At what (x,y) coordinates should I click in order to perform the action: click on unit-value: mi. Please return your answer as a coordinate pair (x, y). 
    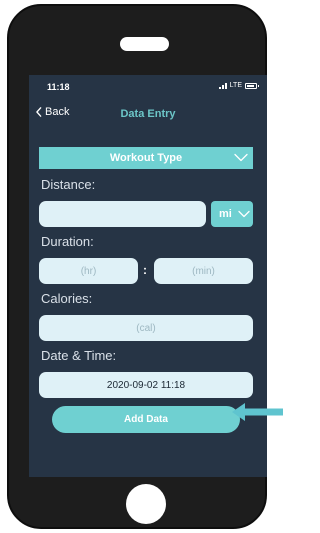
    Looking at the image, I should click on (225, 214).